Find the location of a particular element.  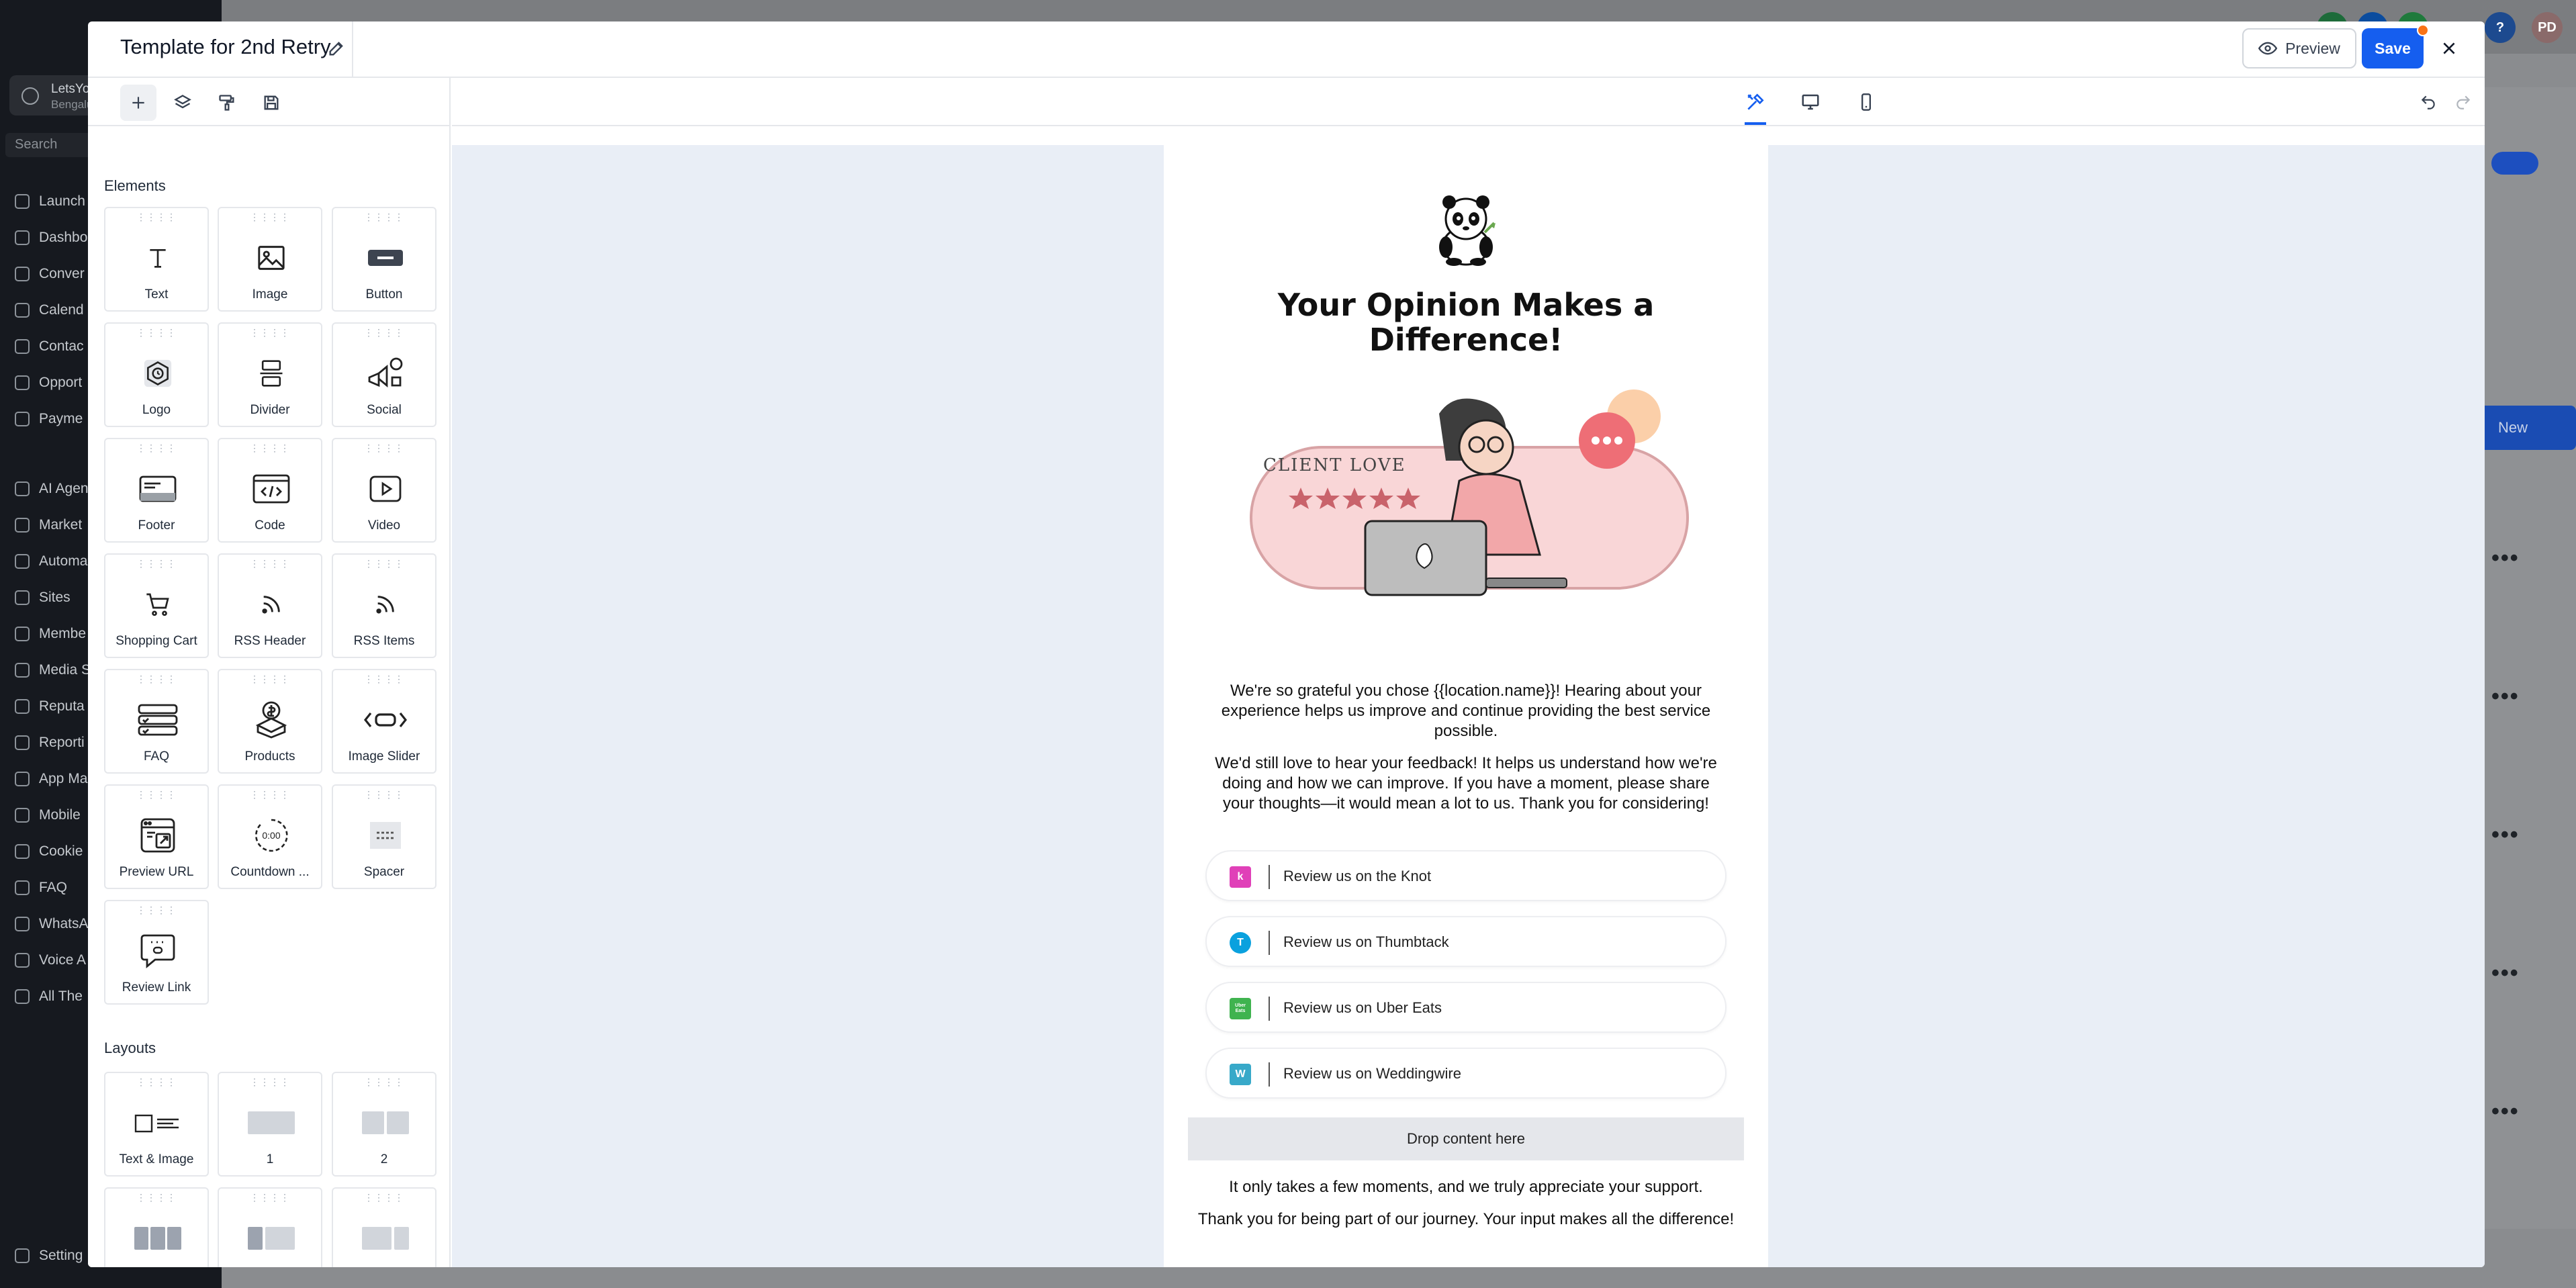

text-icon is located at coordinates (157, 258).